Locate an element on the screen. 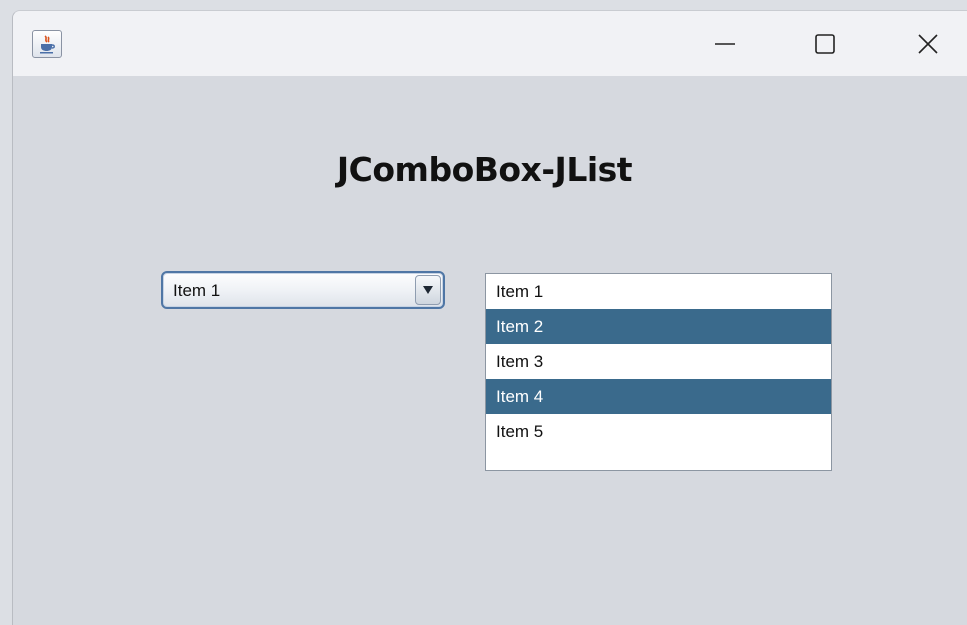  combo-selected-value: Item 1 is located at coordinates (197, 290).